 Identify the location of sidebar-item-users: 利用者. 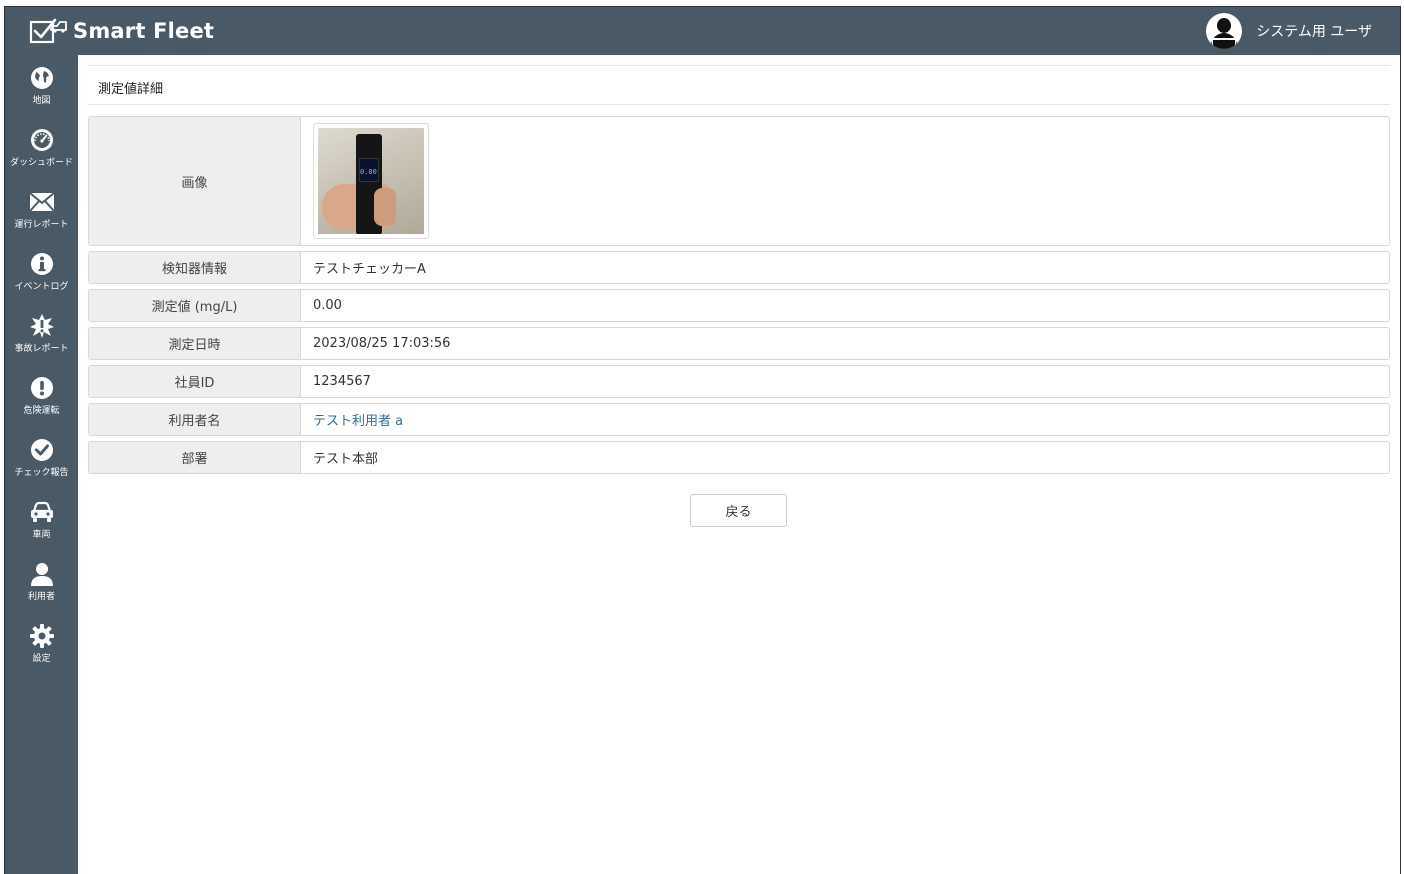
(41, 589).